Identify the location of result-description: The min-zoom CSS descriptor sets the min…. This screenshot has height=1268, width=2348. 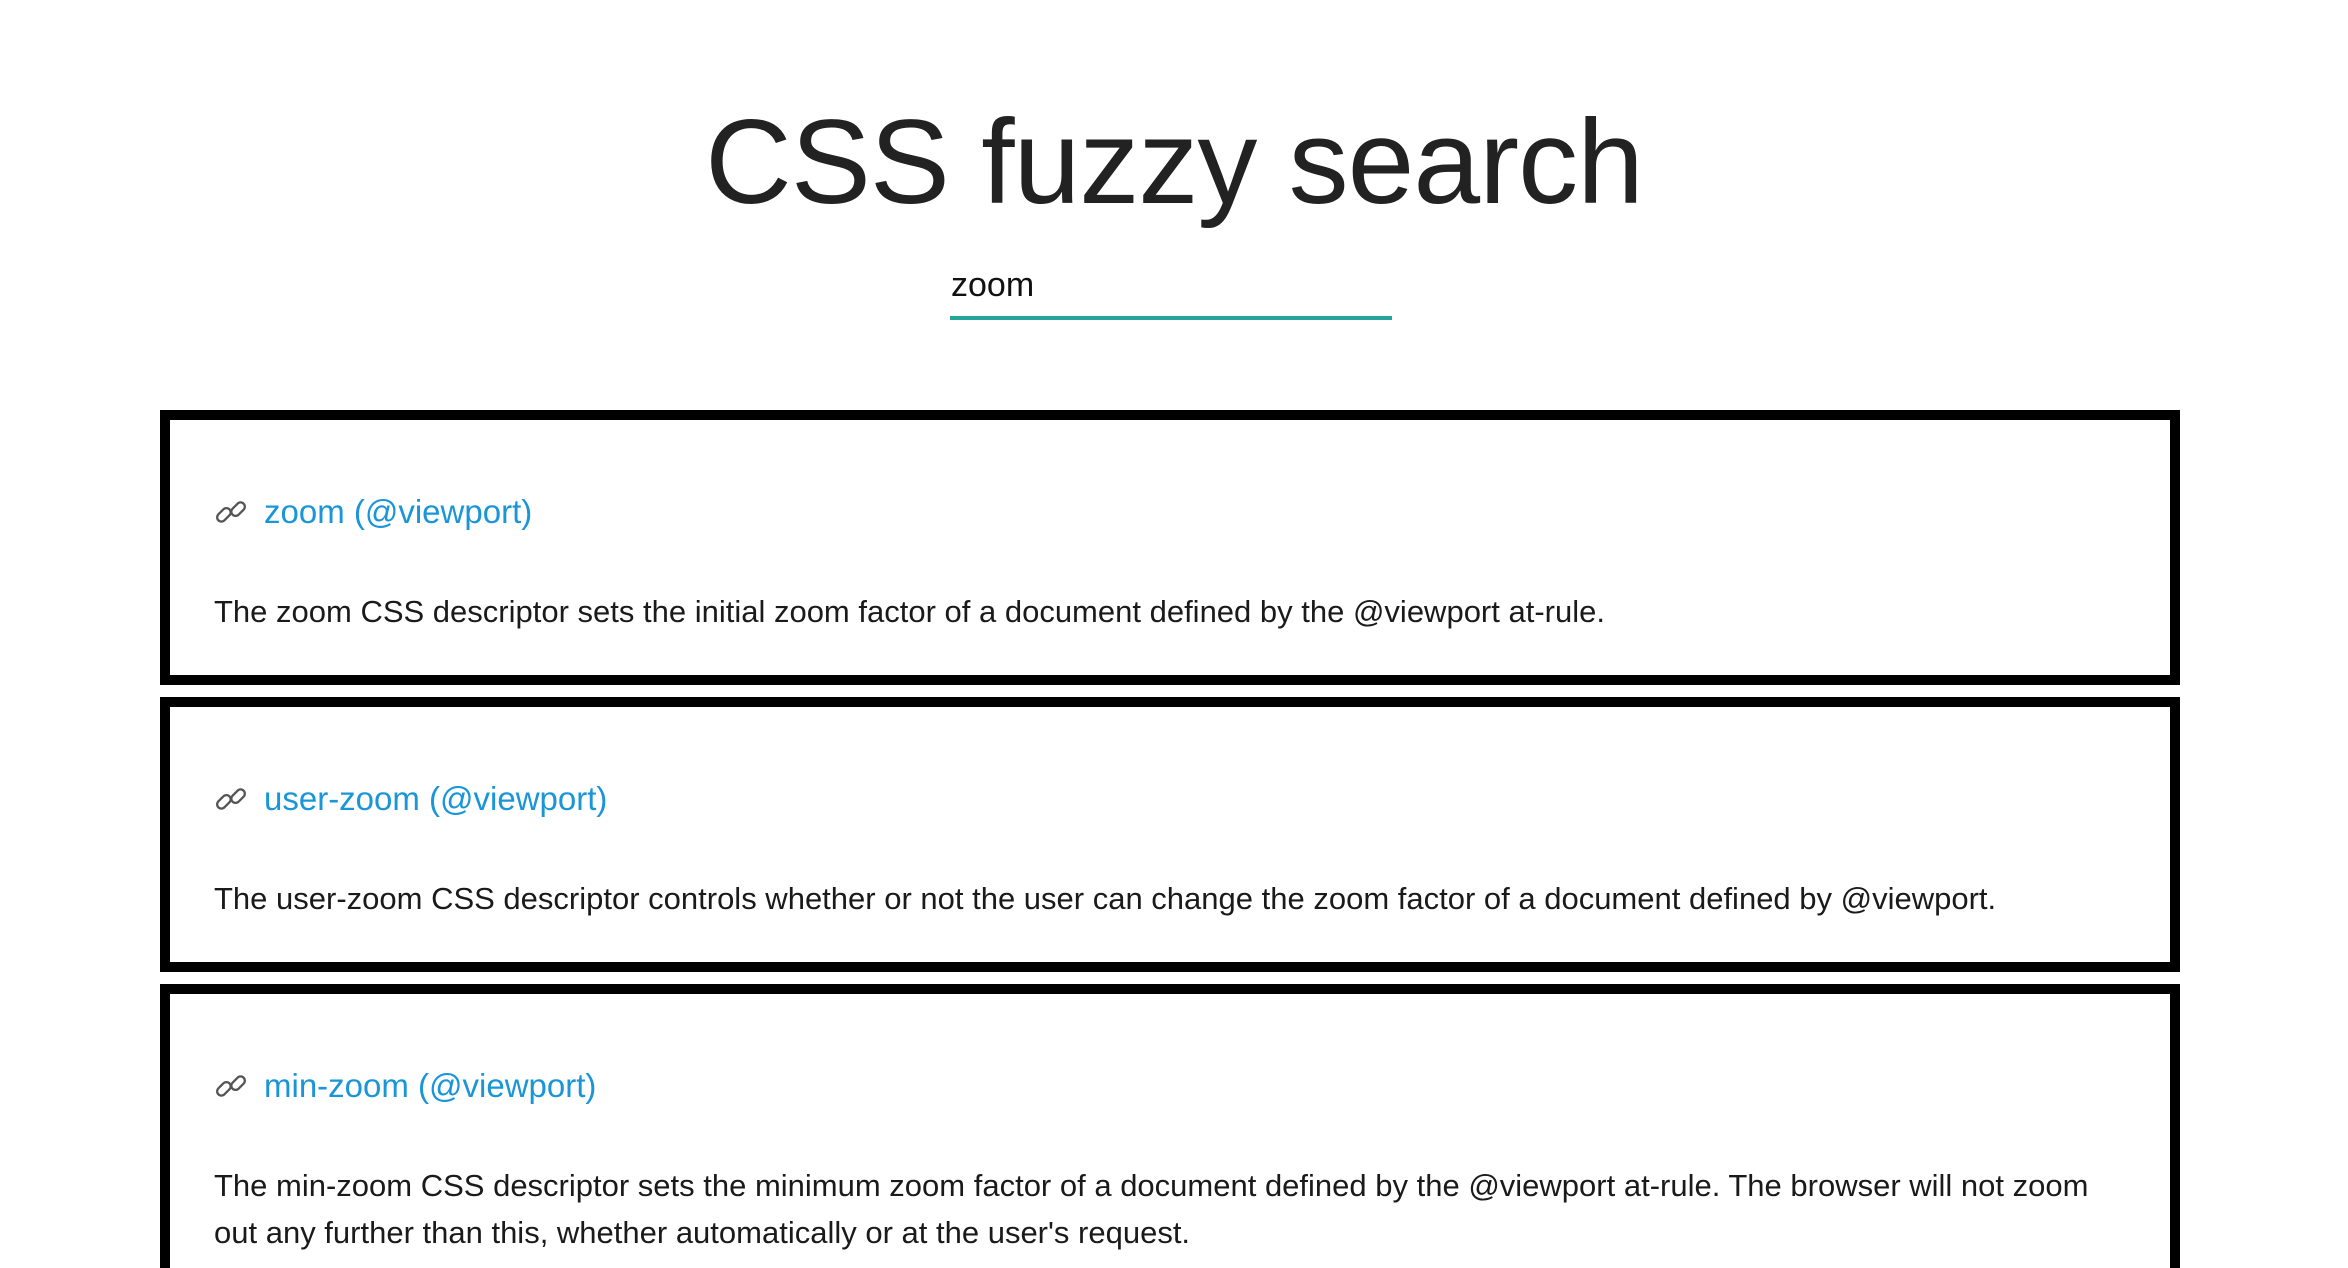
(1151, 1209).